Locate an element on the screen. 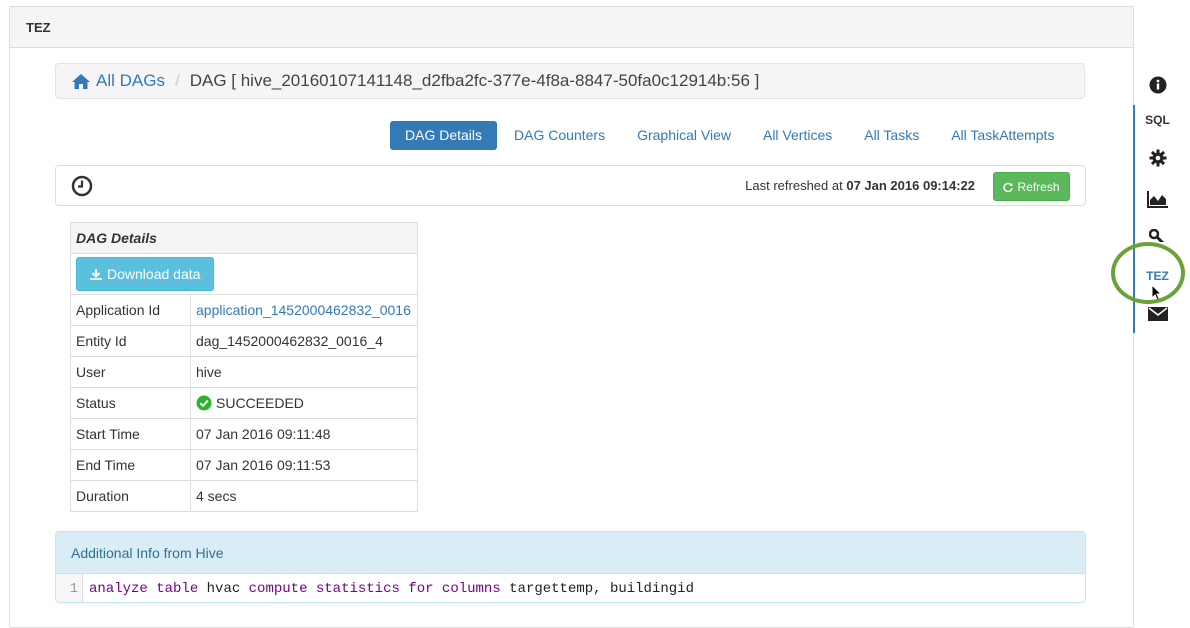 This screenshot has height=628, width=1190. entity-id-label: Entity Id is located at coordinates (130, 341).